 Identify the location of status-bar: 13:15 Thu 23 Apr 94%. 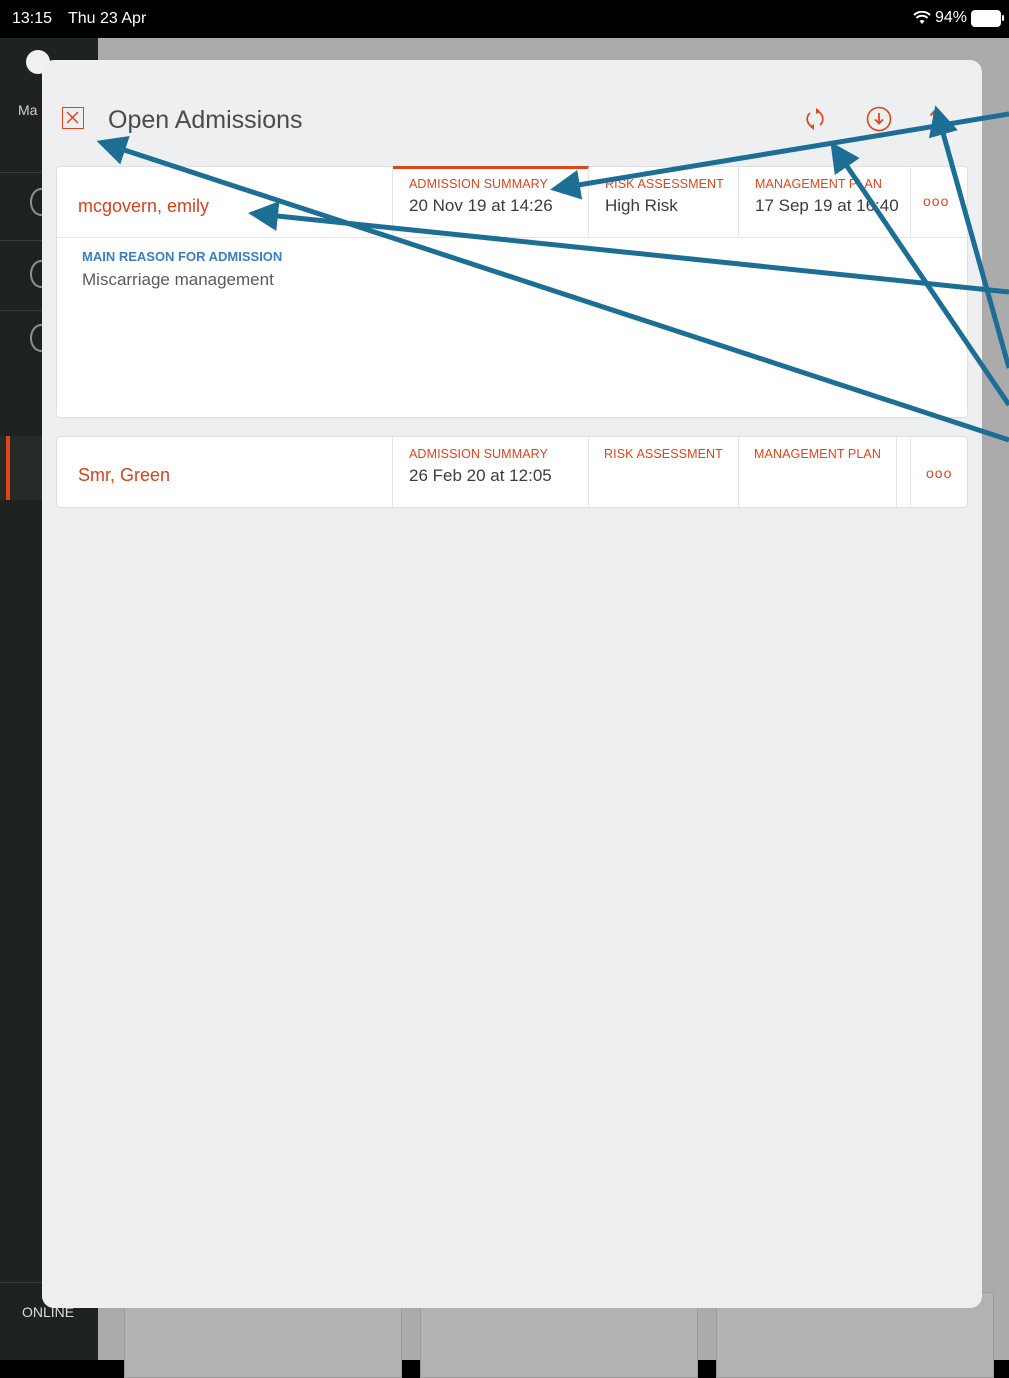
(504, 19).